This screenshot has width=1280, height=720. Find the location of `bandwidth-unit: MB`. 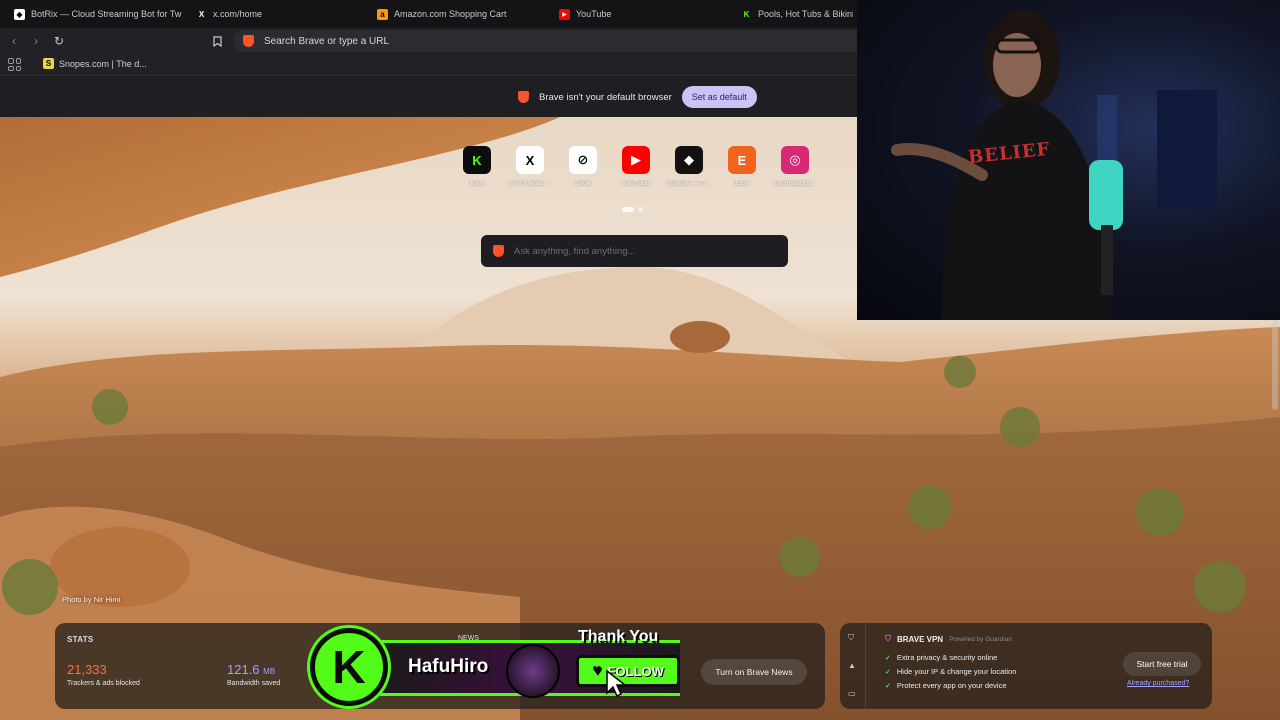

bandwidth-unit: MB is located at coordinates (269, 671).